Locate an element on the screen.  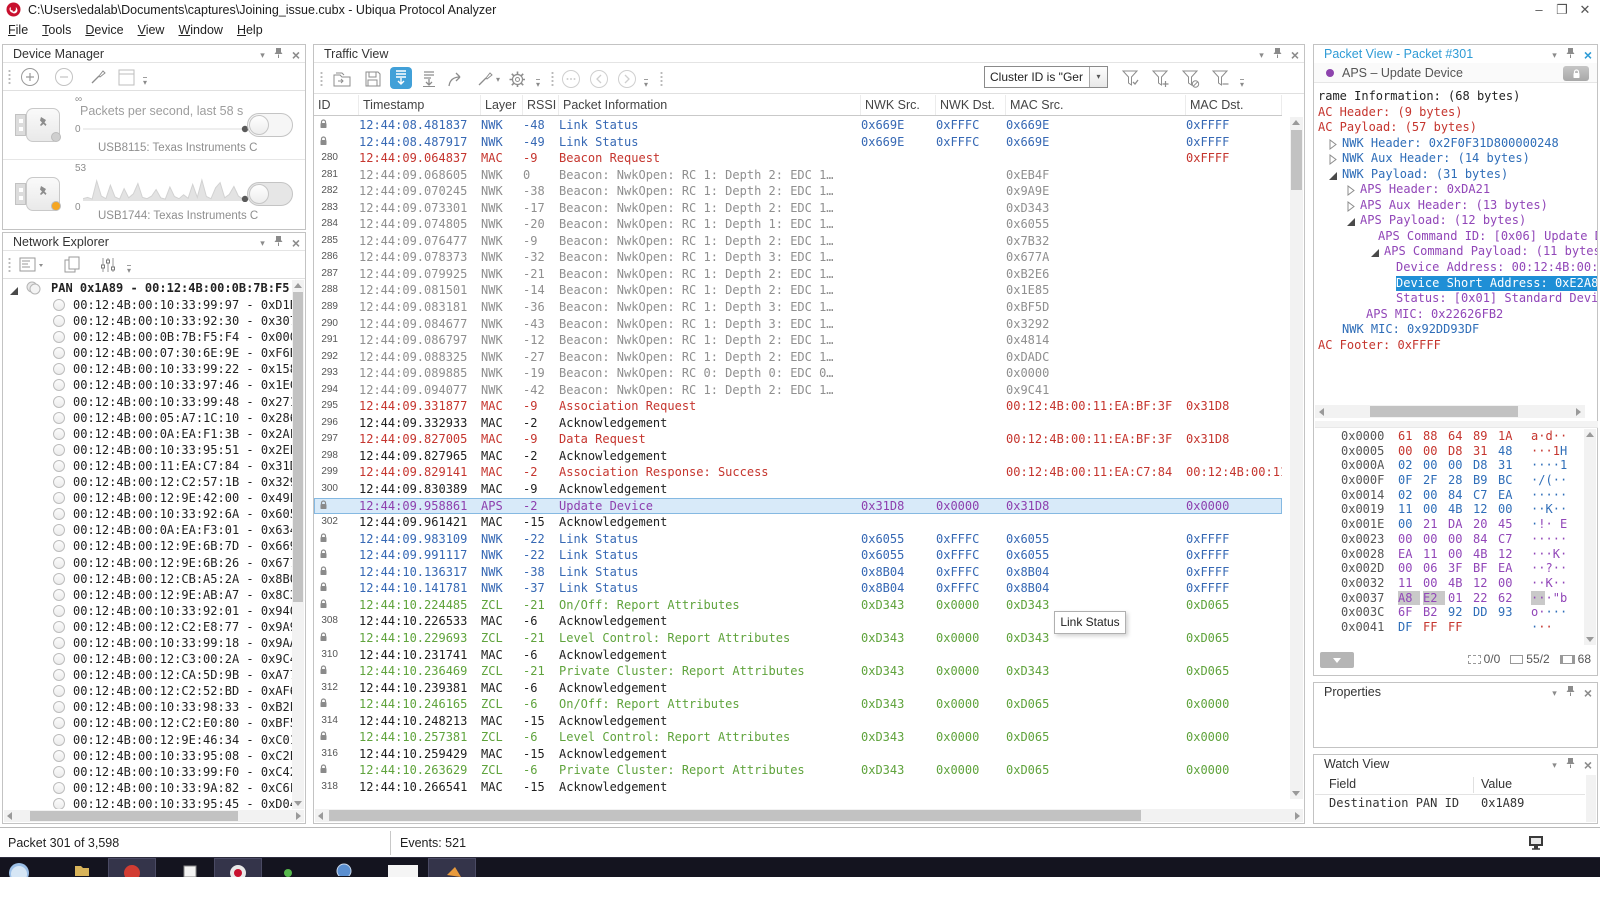
hex-row: 0x0032 11 00 4B 12 00 ··K·· is located at coordinates (1456, 583).